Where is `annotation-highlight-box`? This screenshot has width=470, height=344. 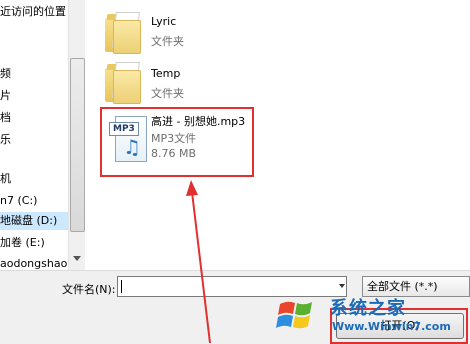
annotation-highlight-box is located at coordinates (177, 142).